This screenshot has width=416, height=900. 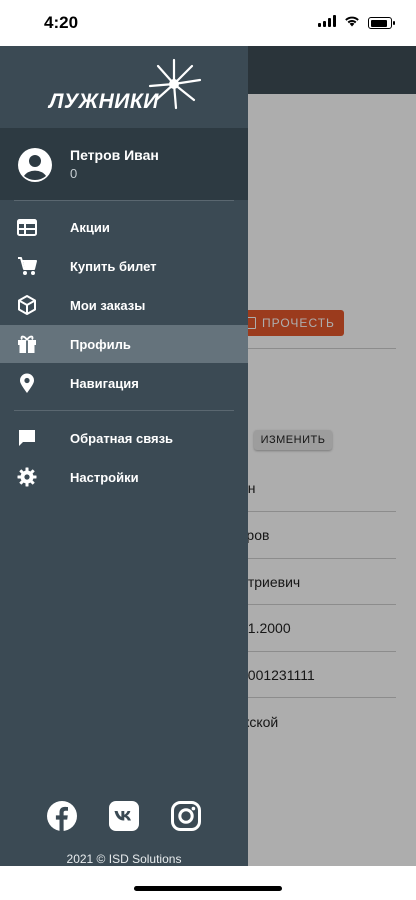 What do you see at coordinates (186, 816) in the screenshot?
I see `instagram-icon` at bounding box center [186, 816].